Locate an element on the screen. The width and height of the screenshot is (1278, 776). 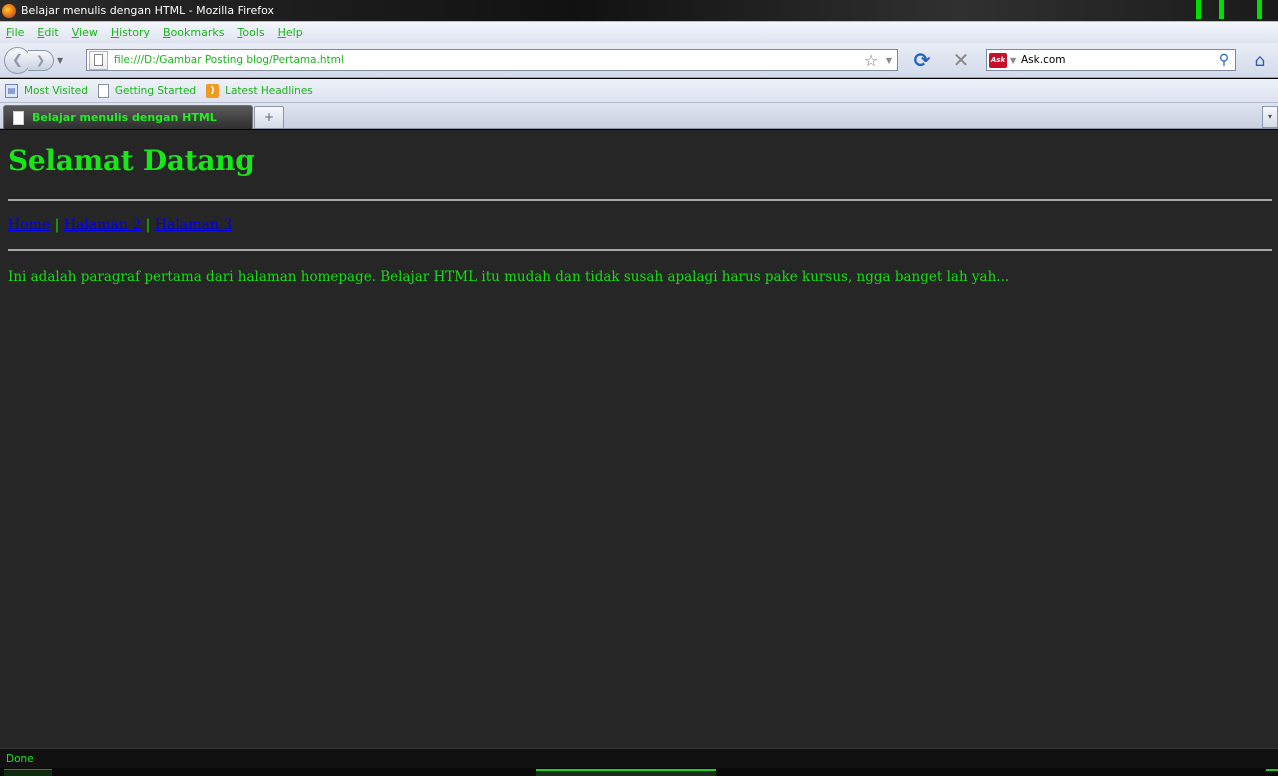
tab-active: Belajar menulis dengan HTML is located at coordinates (128, 117).